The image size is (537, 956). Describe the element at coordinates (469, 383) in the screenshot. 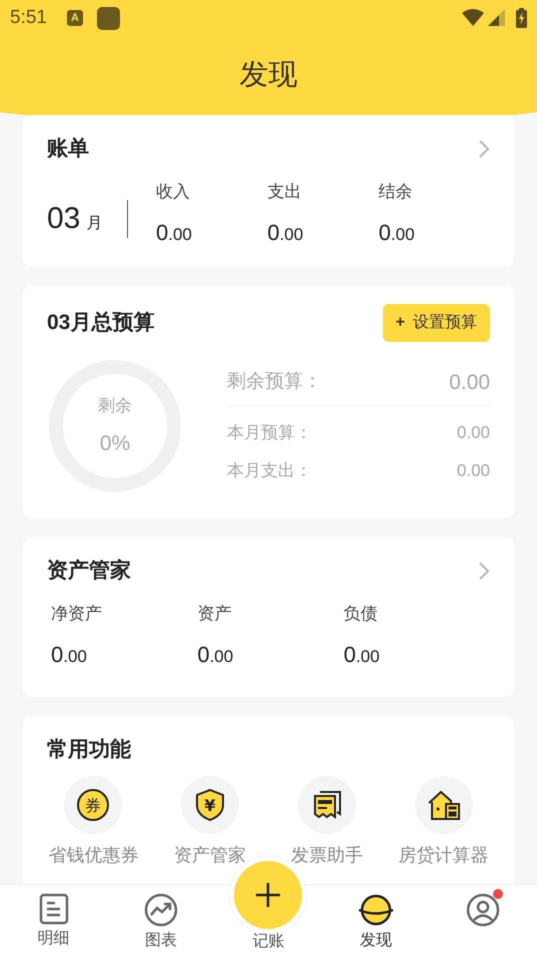

I see `remaining-budget-value: 0.00` at that location.